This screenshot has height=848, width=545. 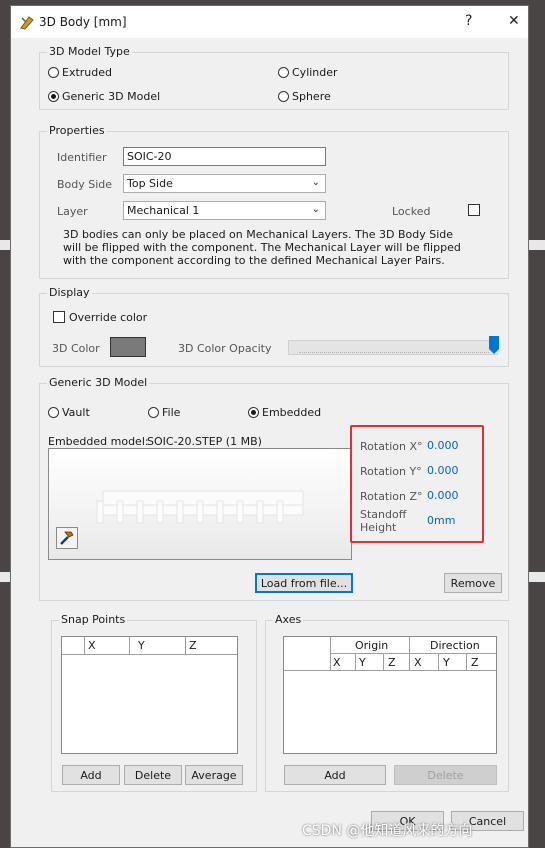 What do you see at coordinates (443, 470) in the screenshot?
I see `rotation-y-value: 0.000` at bounding box center [443, 470].